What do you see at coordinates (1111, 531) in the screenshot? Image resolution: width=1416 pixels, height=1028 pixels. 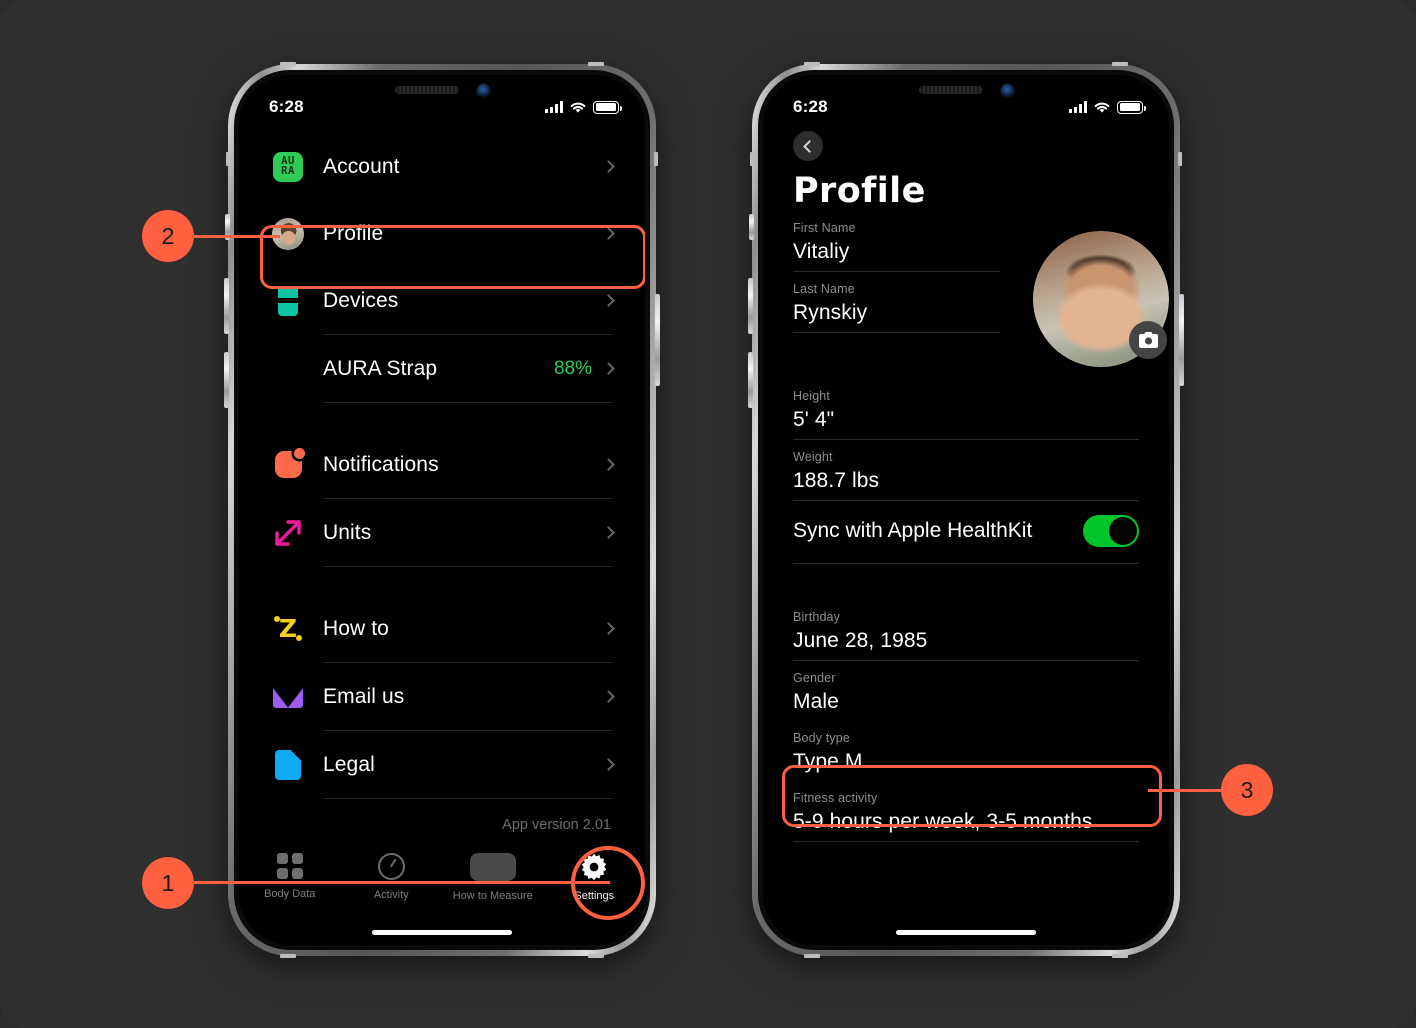 I see `sync-healthkit-toggle` at bounding box center [1111, 531].